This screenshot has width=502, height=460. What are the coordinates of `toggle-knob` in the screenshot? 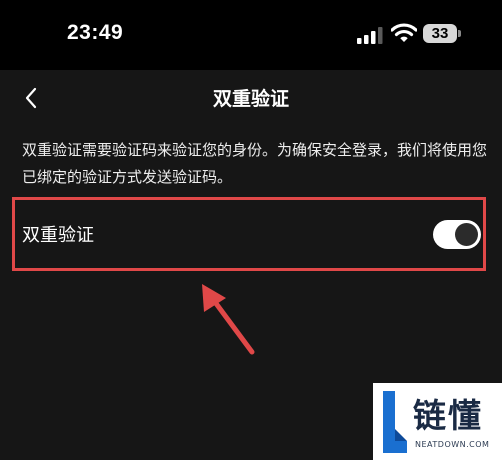 It's located at (466, 234).